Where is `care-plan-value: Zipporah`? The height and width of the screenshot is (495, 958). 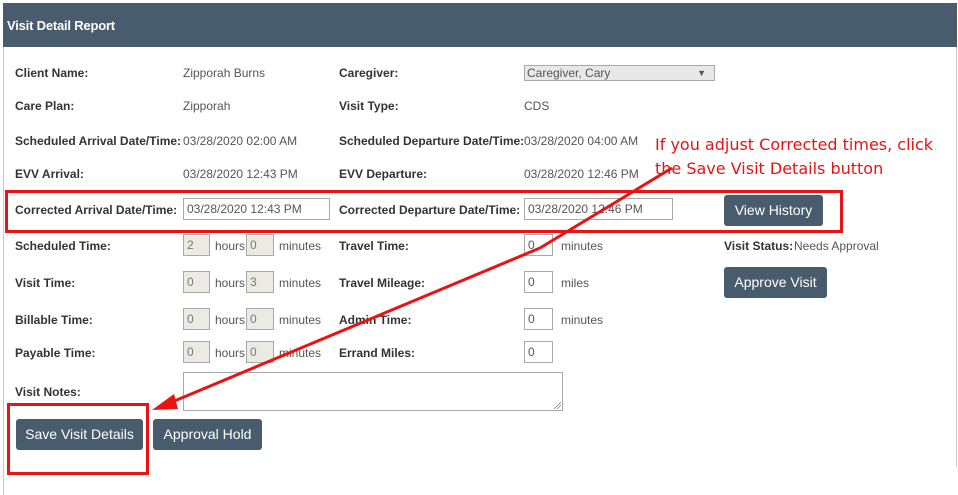 care-plan-value: Zipporah is located at coordinates (207, 106).